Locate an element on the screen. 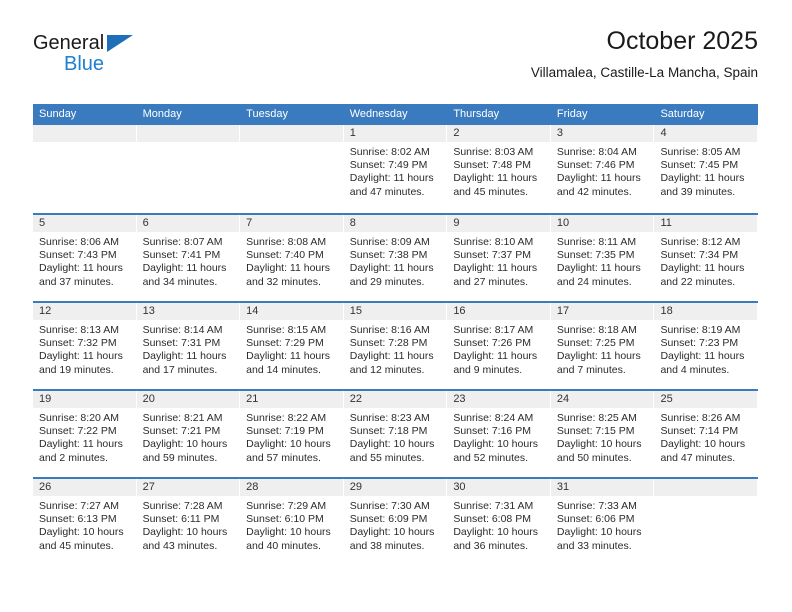 The height and width of the screenshot is (612, 792). daylight-text-line2: and 57 minutes. is located at coordinates (283, 457).